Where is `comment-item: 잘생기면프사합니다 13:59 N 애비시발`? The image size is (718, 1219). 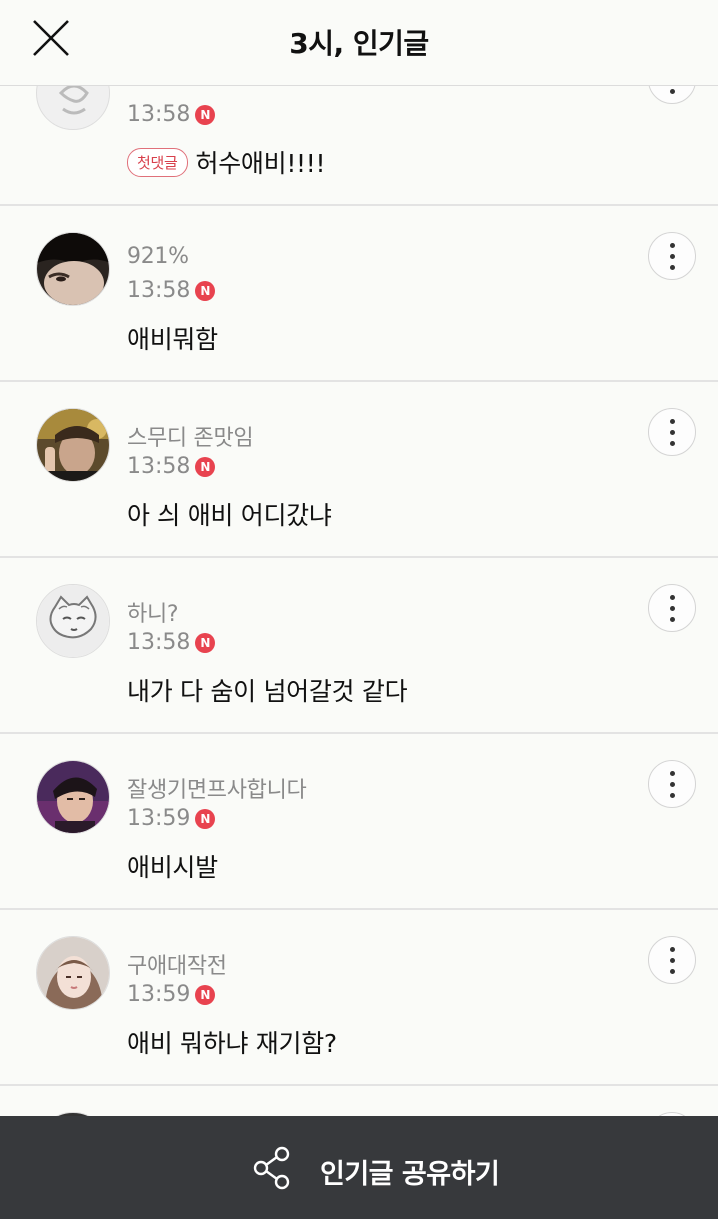 comment-item: 잘생기면프사합니다 13:59 N 애비시발 is located at coordinates (359, 822).